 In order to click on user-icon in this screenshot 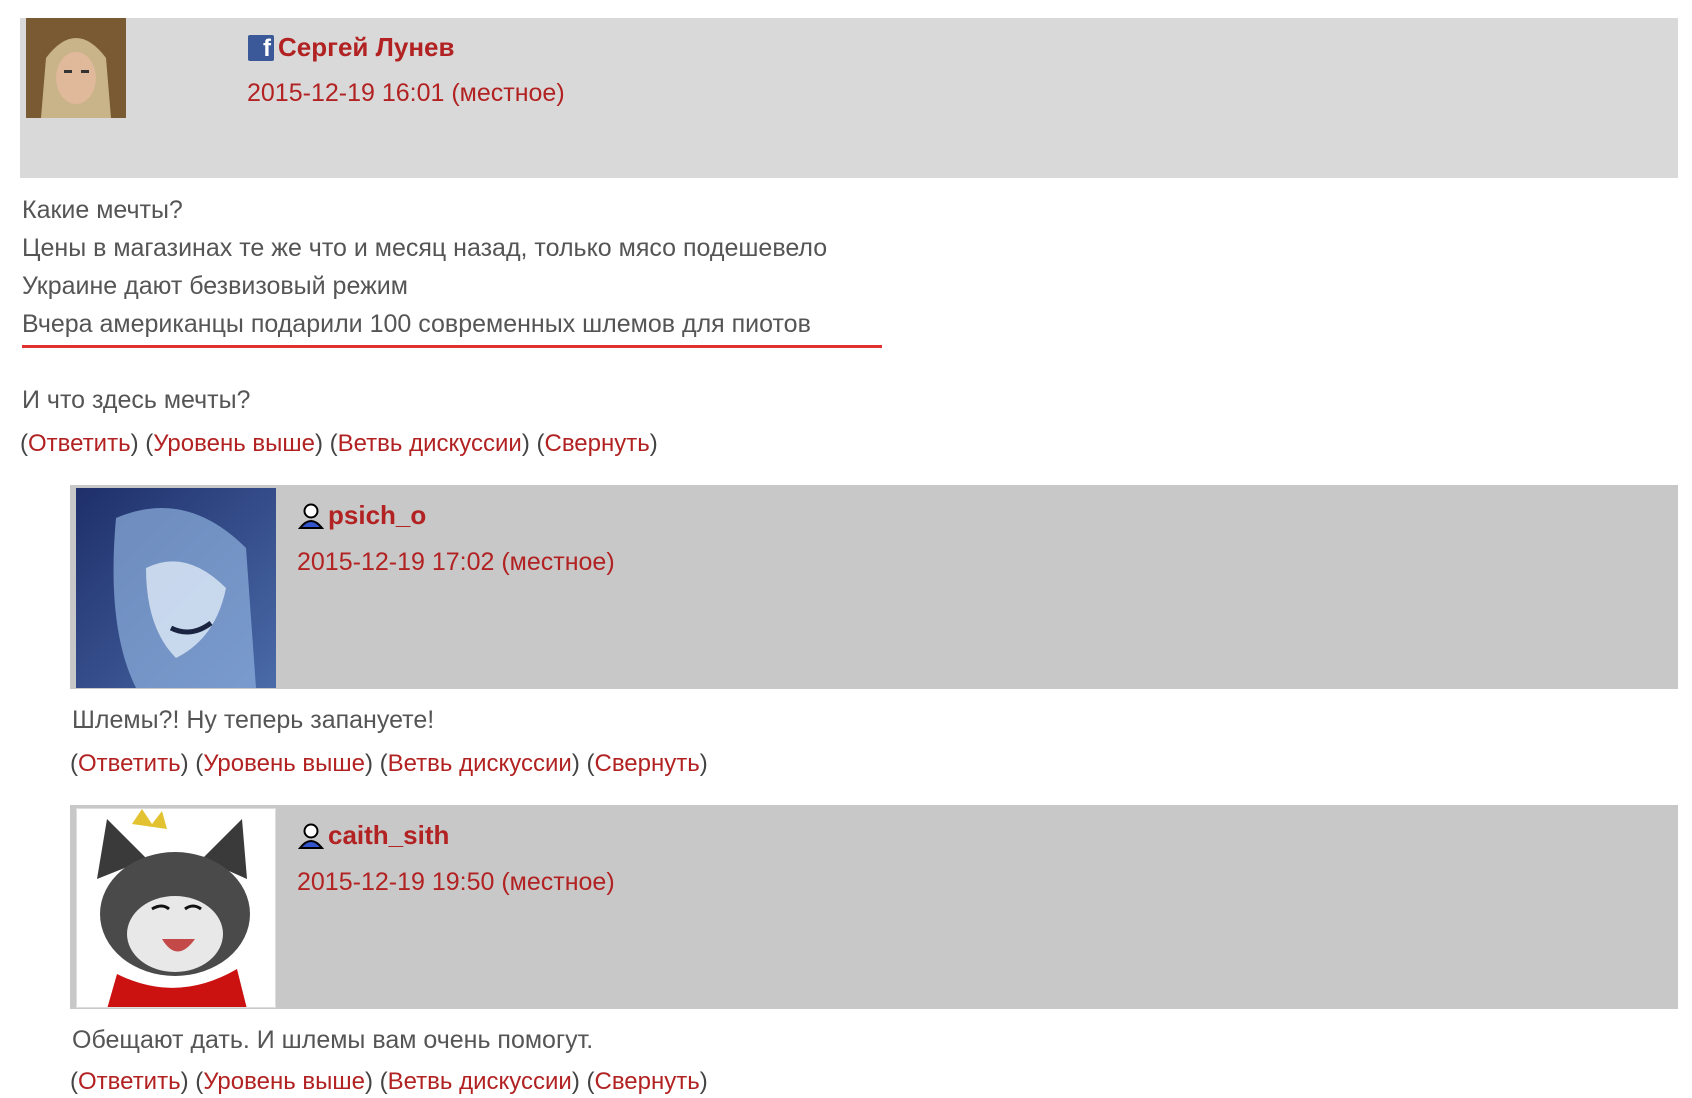, I will do `click(311, 836)`.